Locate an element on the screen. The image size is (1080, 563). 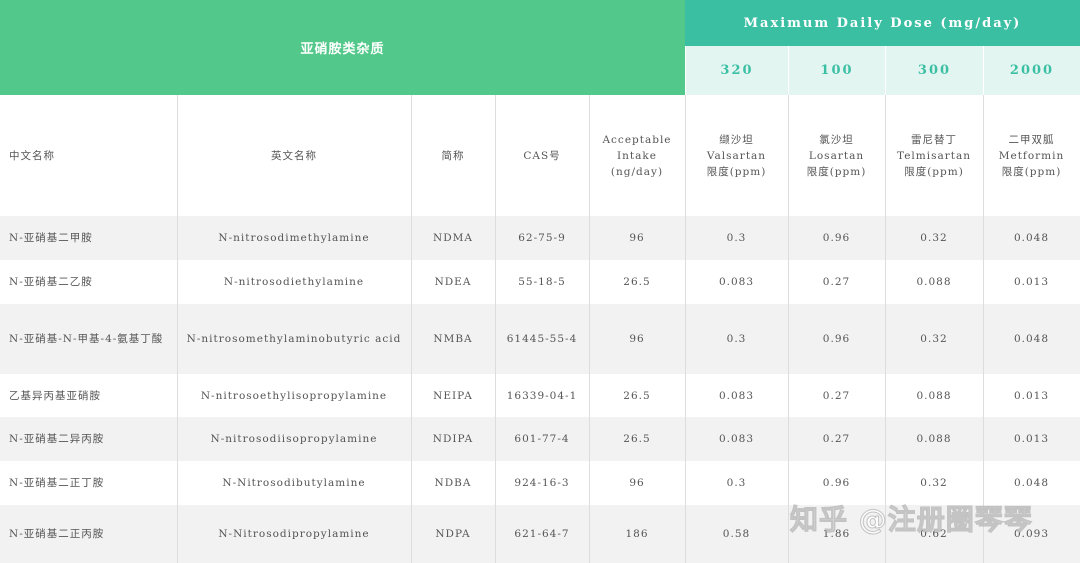
cell-english-name: N-Nitrosodibutylamine is located at coordinates (294, 483).